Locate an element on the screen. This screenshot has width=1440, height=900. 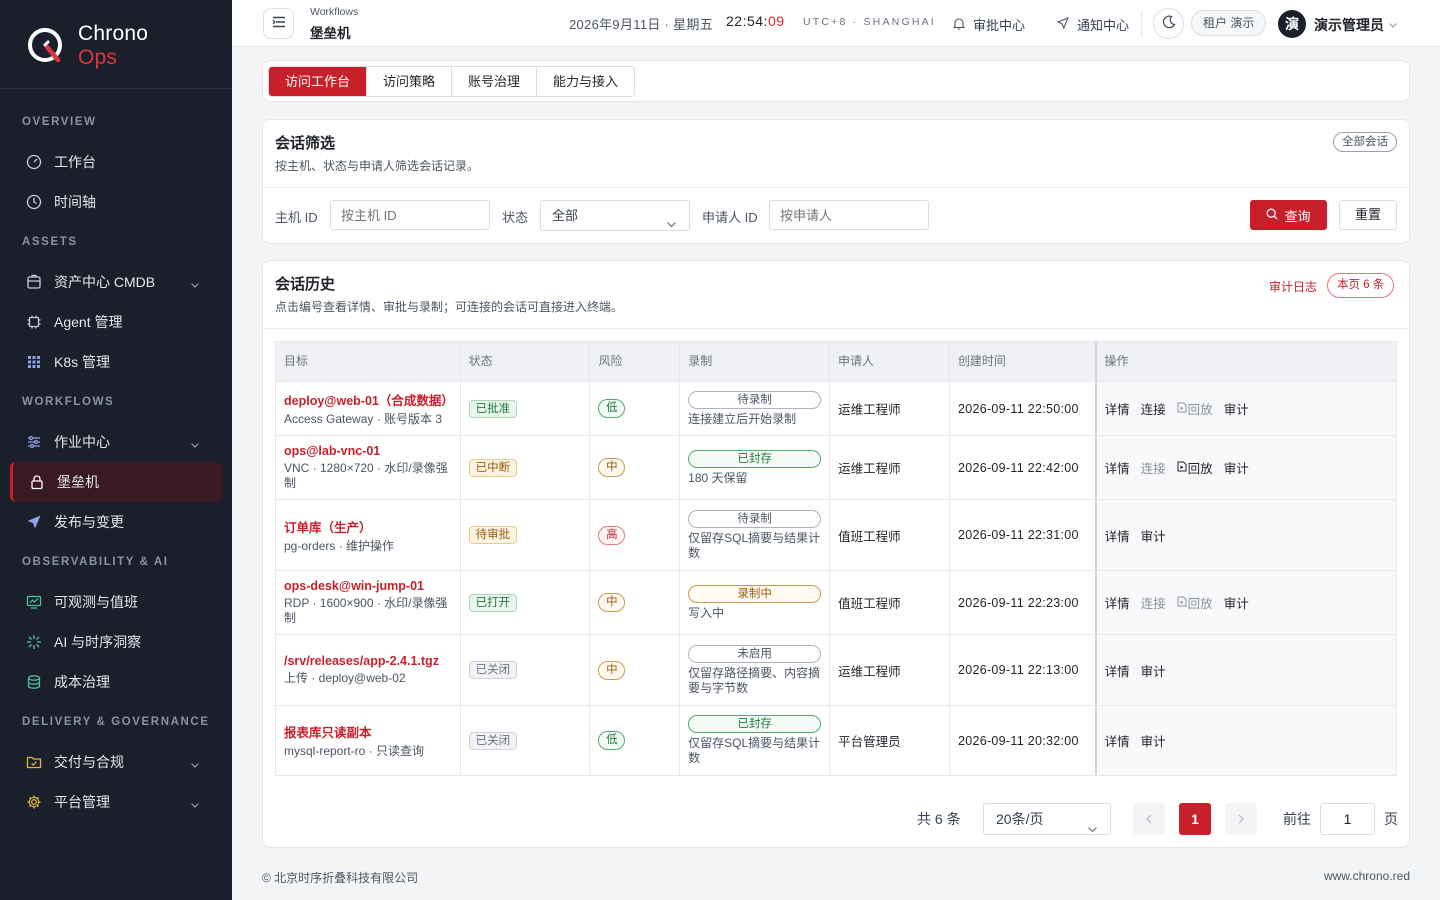
requester-id-input is located at coordinates (849, 215).